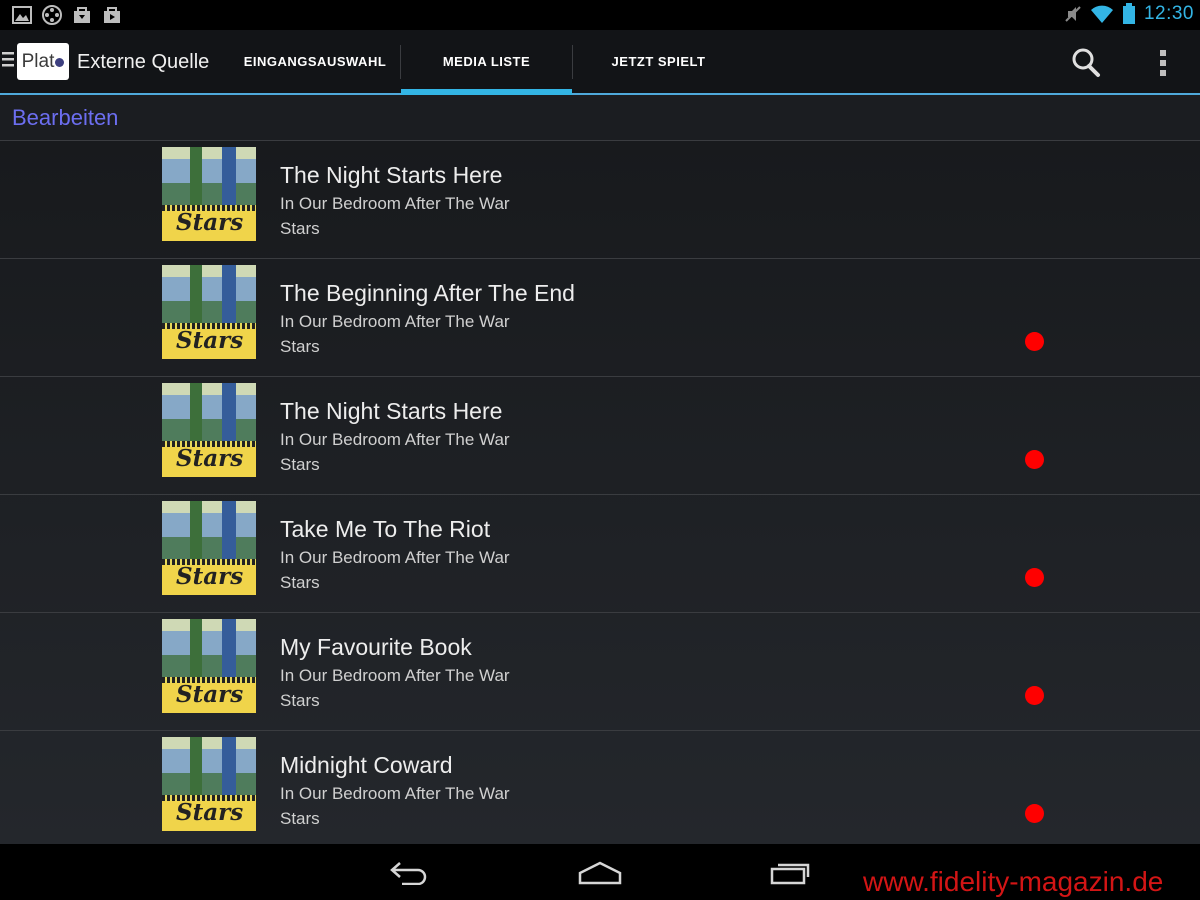  I want to click on app-logo-text: Plat, so click(43, 62).